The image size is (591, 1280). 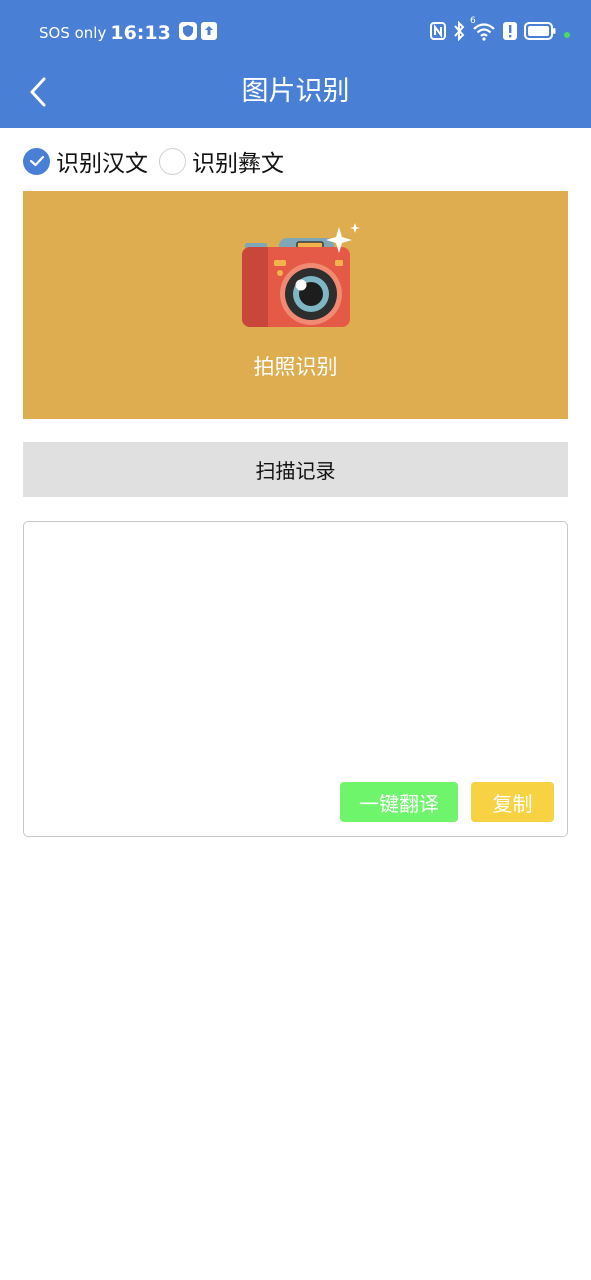 What do you see at coordinates (438, 33) in the screenshot?
I see `nfc-icon` at bounding box center [438, 33].